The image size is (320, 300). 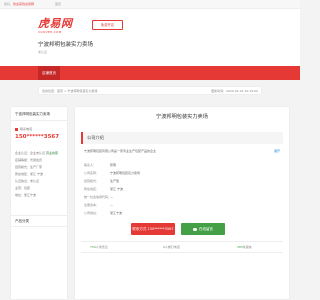 I want to click on logo-en: COOVEE.COM, so click(x=50, y=32).